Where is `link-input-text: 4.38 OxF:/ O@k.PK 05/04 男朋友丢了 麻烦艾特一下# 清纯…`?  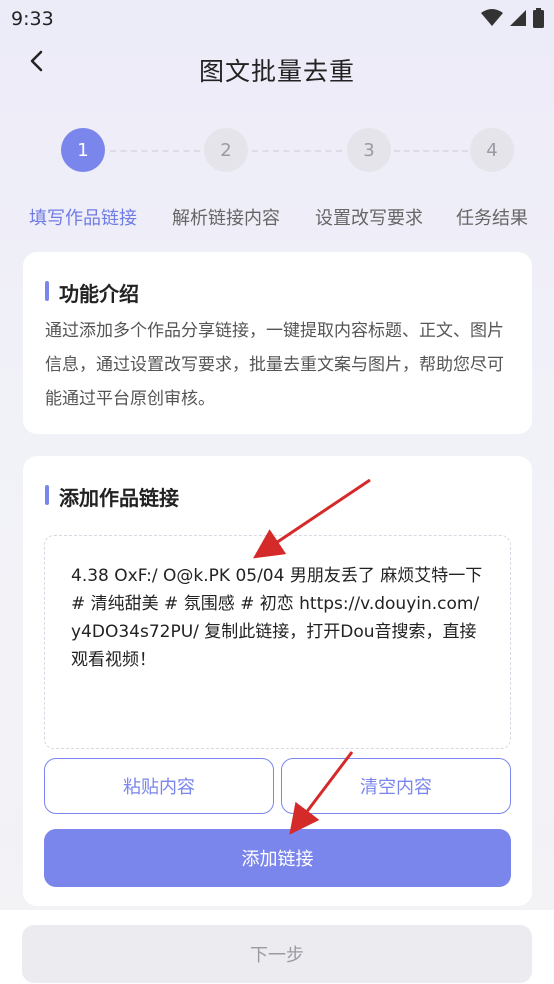
link-input-text: 4.38 OxF:/ O@k.PK 05/04 男朋友丢了 麻烦艾特一下# 清纯… is located at coordinates (277, 618).